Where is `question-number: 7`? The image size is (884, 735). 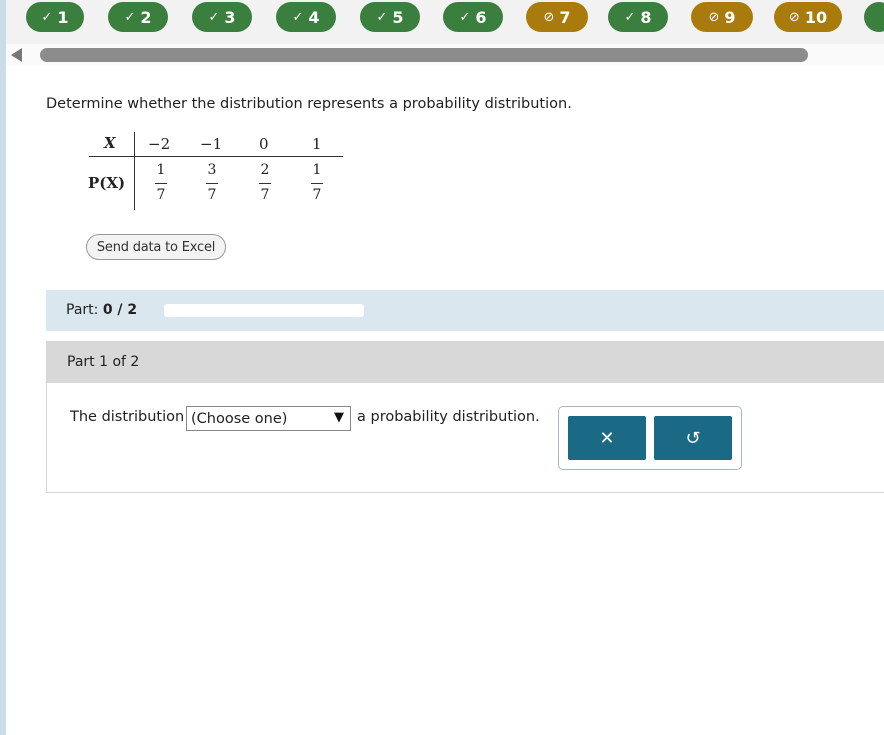
question-number: 7 is located at coordinates (565, 17).